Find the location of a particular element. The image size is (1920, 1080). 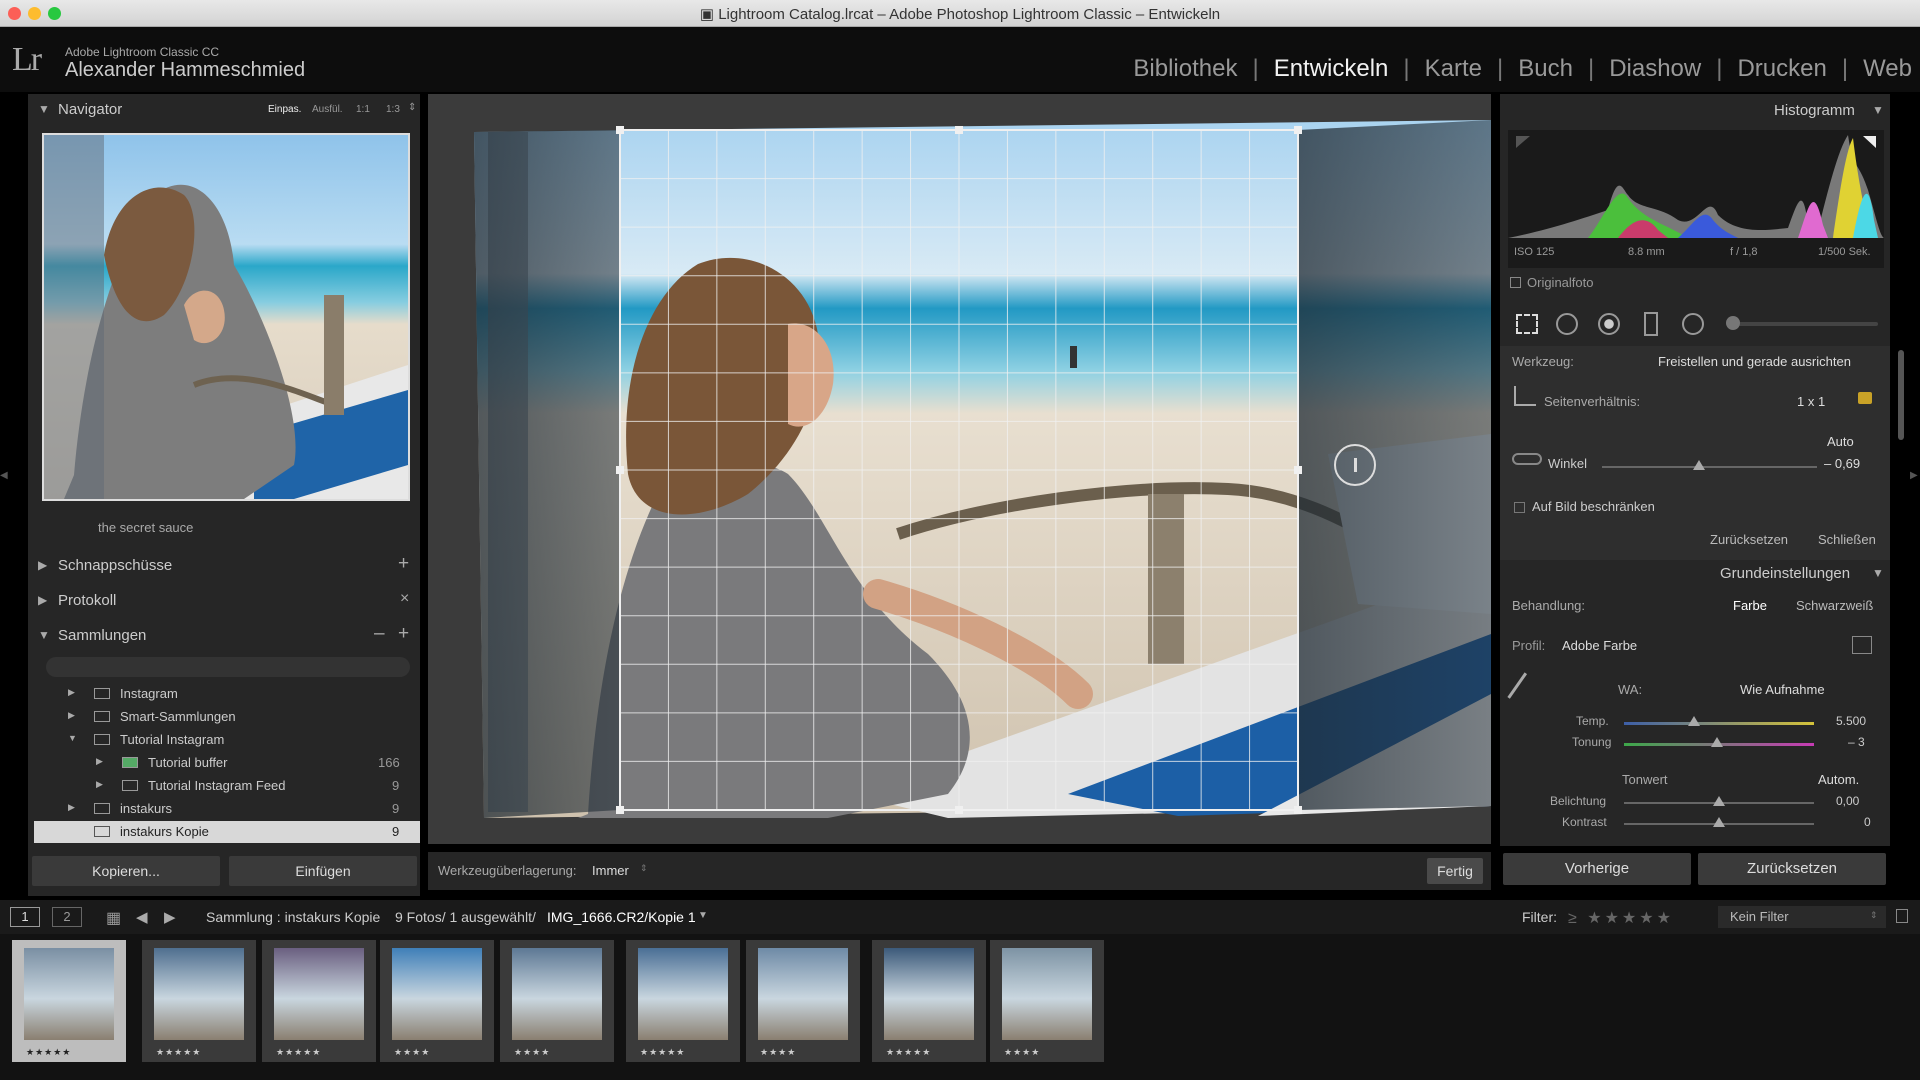

histogram-graph: ISO 125 8.8 mm f / 1,8 1/500 Sek. is located at coordinates (1696, 199).